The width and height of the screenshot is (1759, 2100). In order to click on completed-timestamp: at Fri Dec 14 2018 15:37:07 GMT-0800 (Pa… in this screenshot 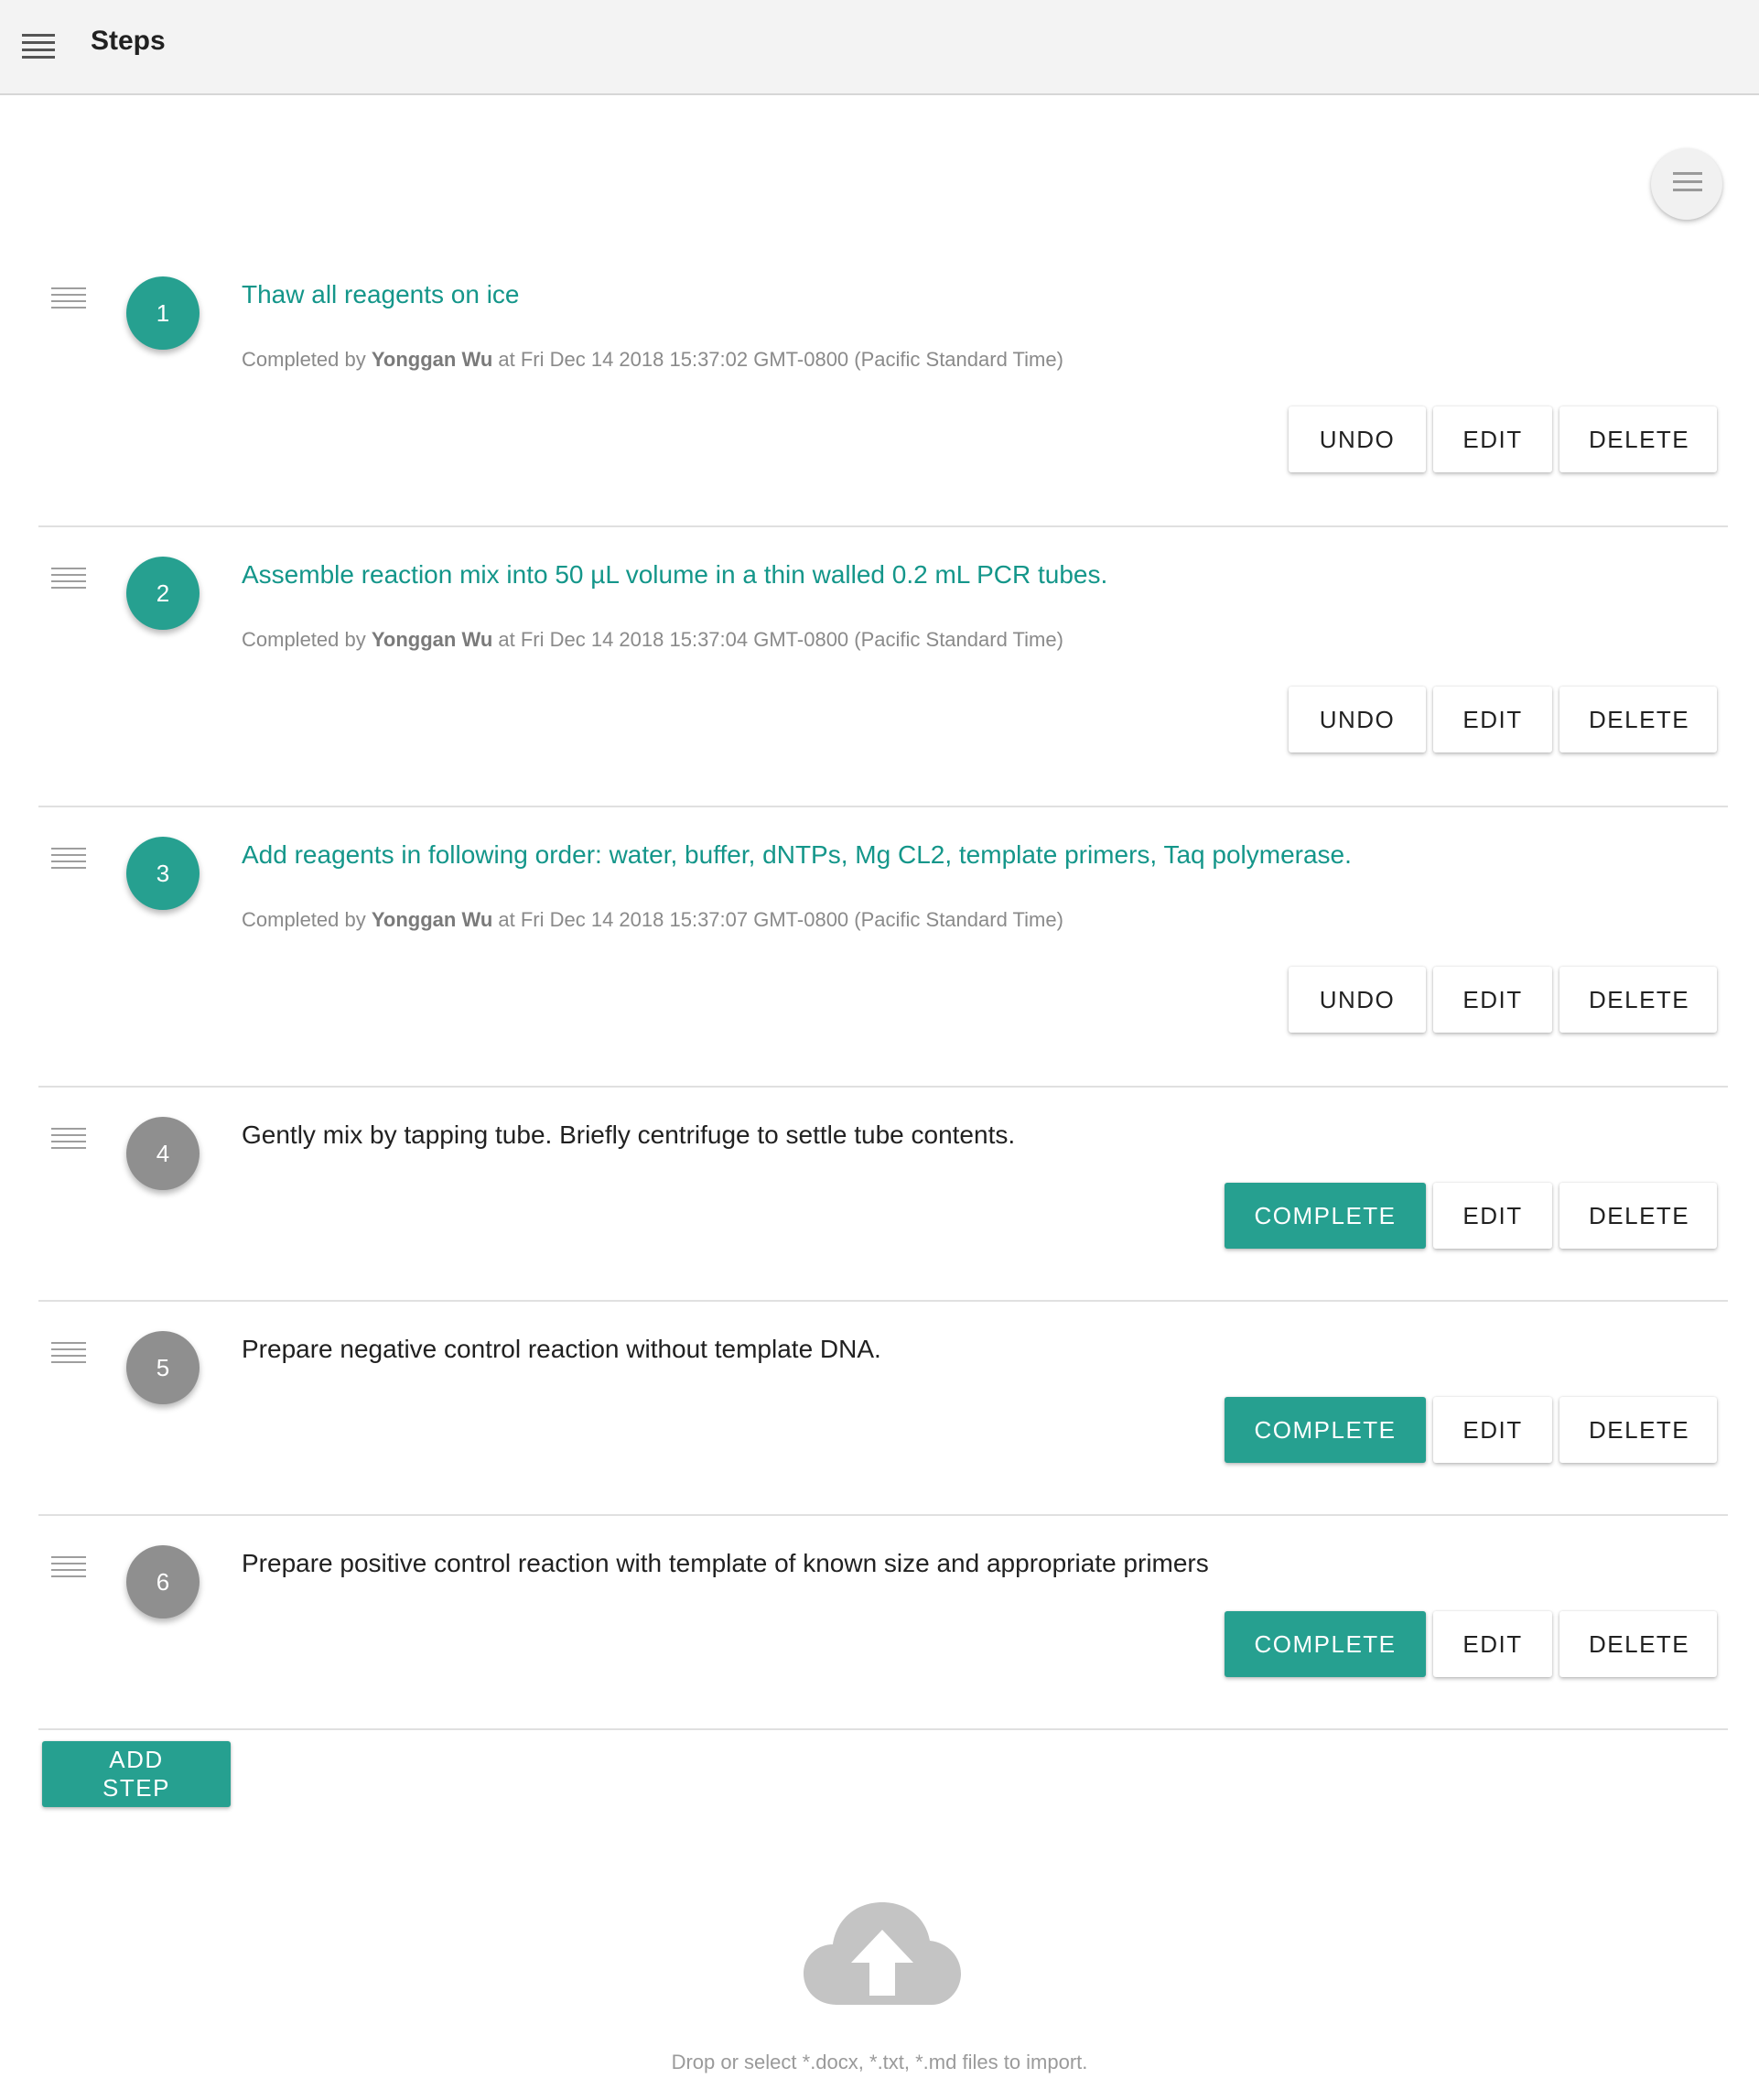, I will do `click(781, 920)`.